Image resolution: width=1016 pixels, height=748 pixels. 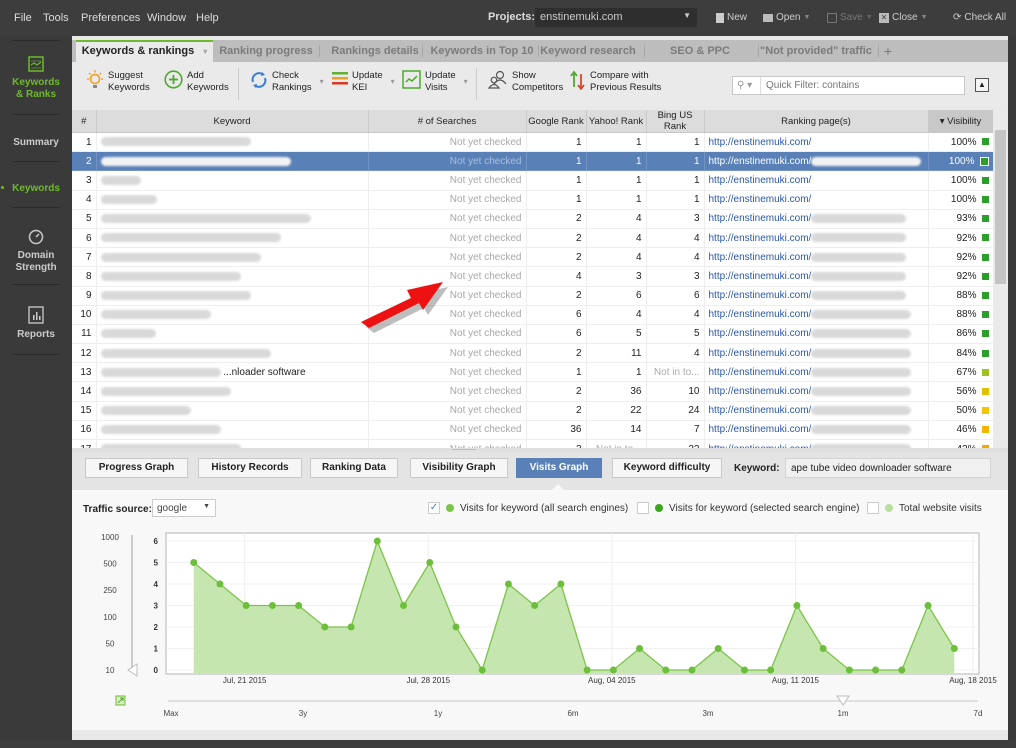 What do you see at coordinates (616, 17) in the screenshot?
I see `project-select: enstinemuki.com ▼` at bounding box center [616, 17].